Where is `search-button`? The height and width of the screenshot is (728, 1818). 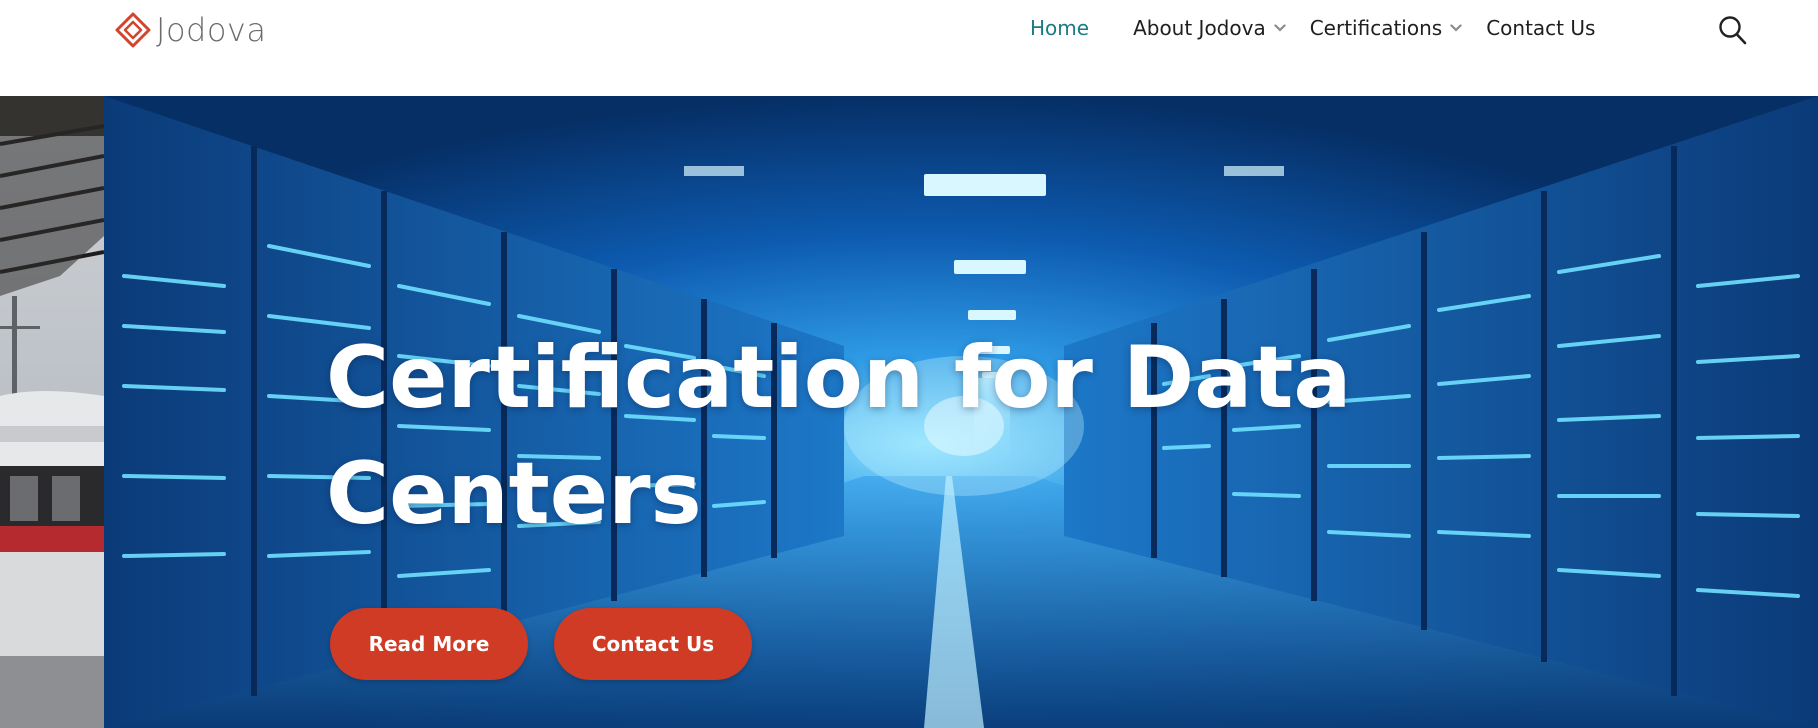
search-button is located at coordinates (1733, 30).